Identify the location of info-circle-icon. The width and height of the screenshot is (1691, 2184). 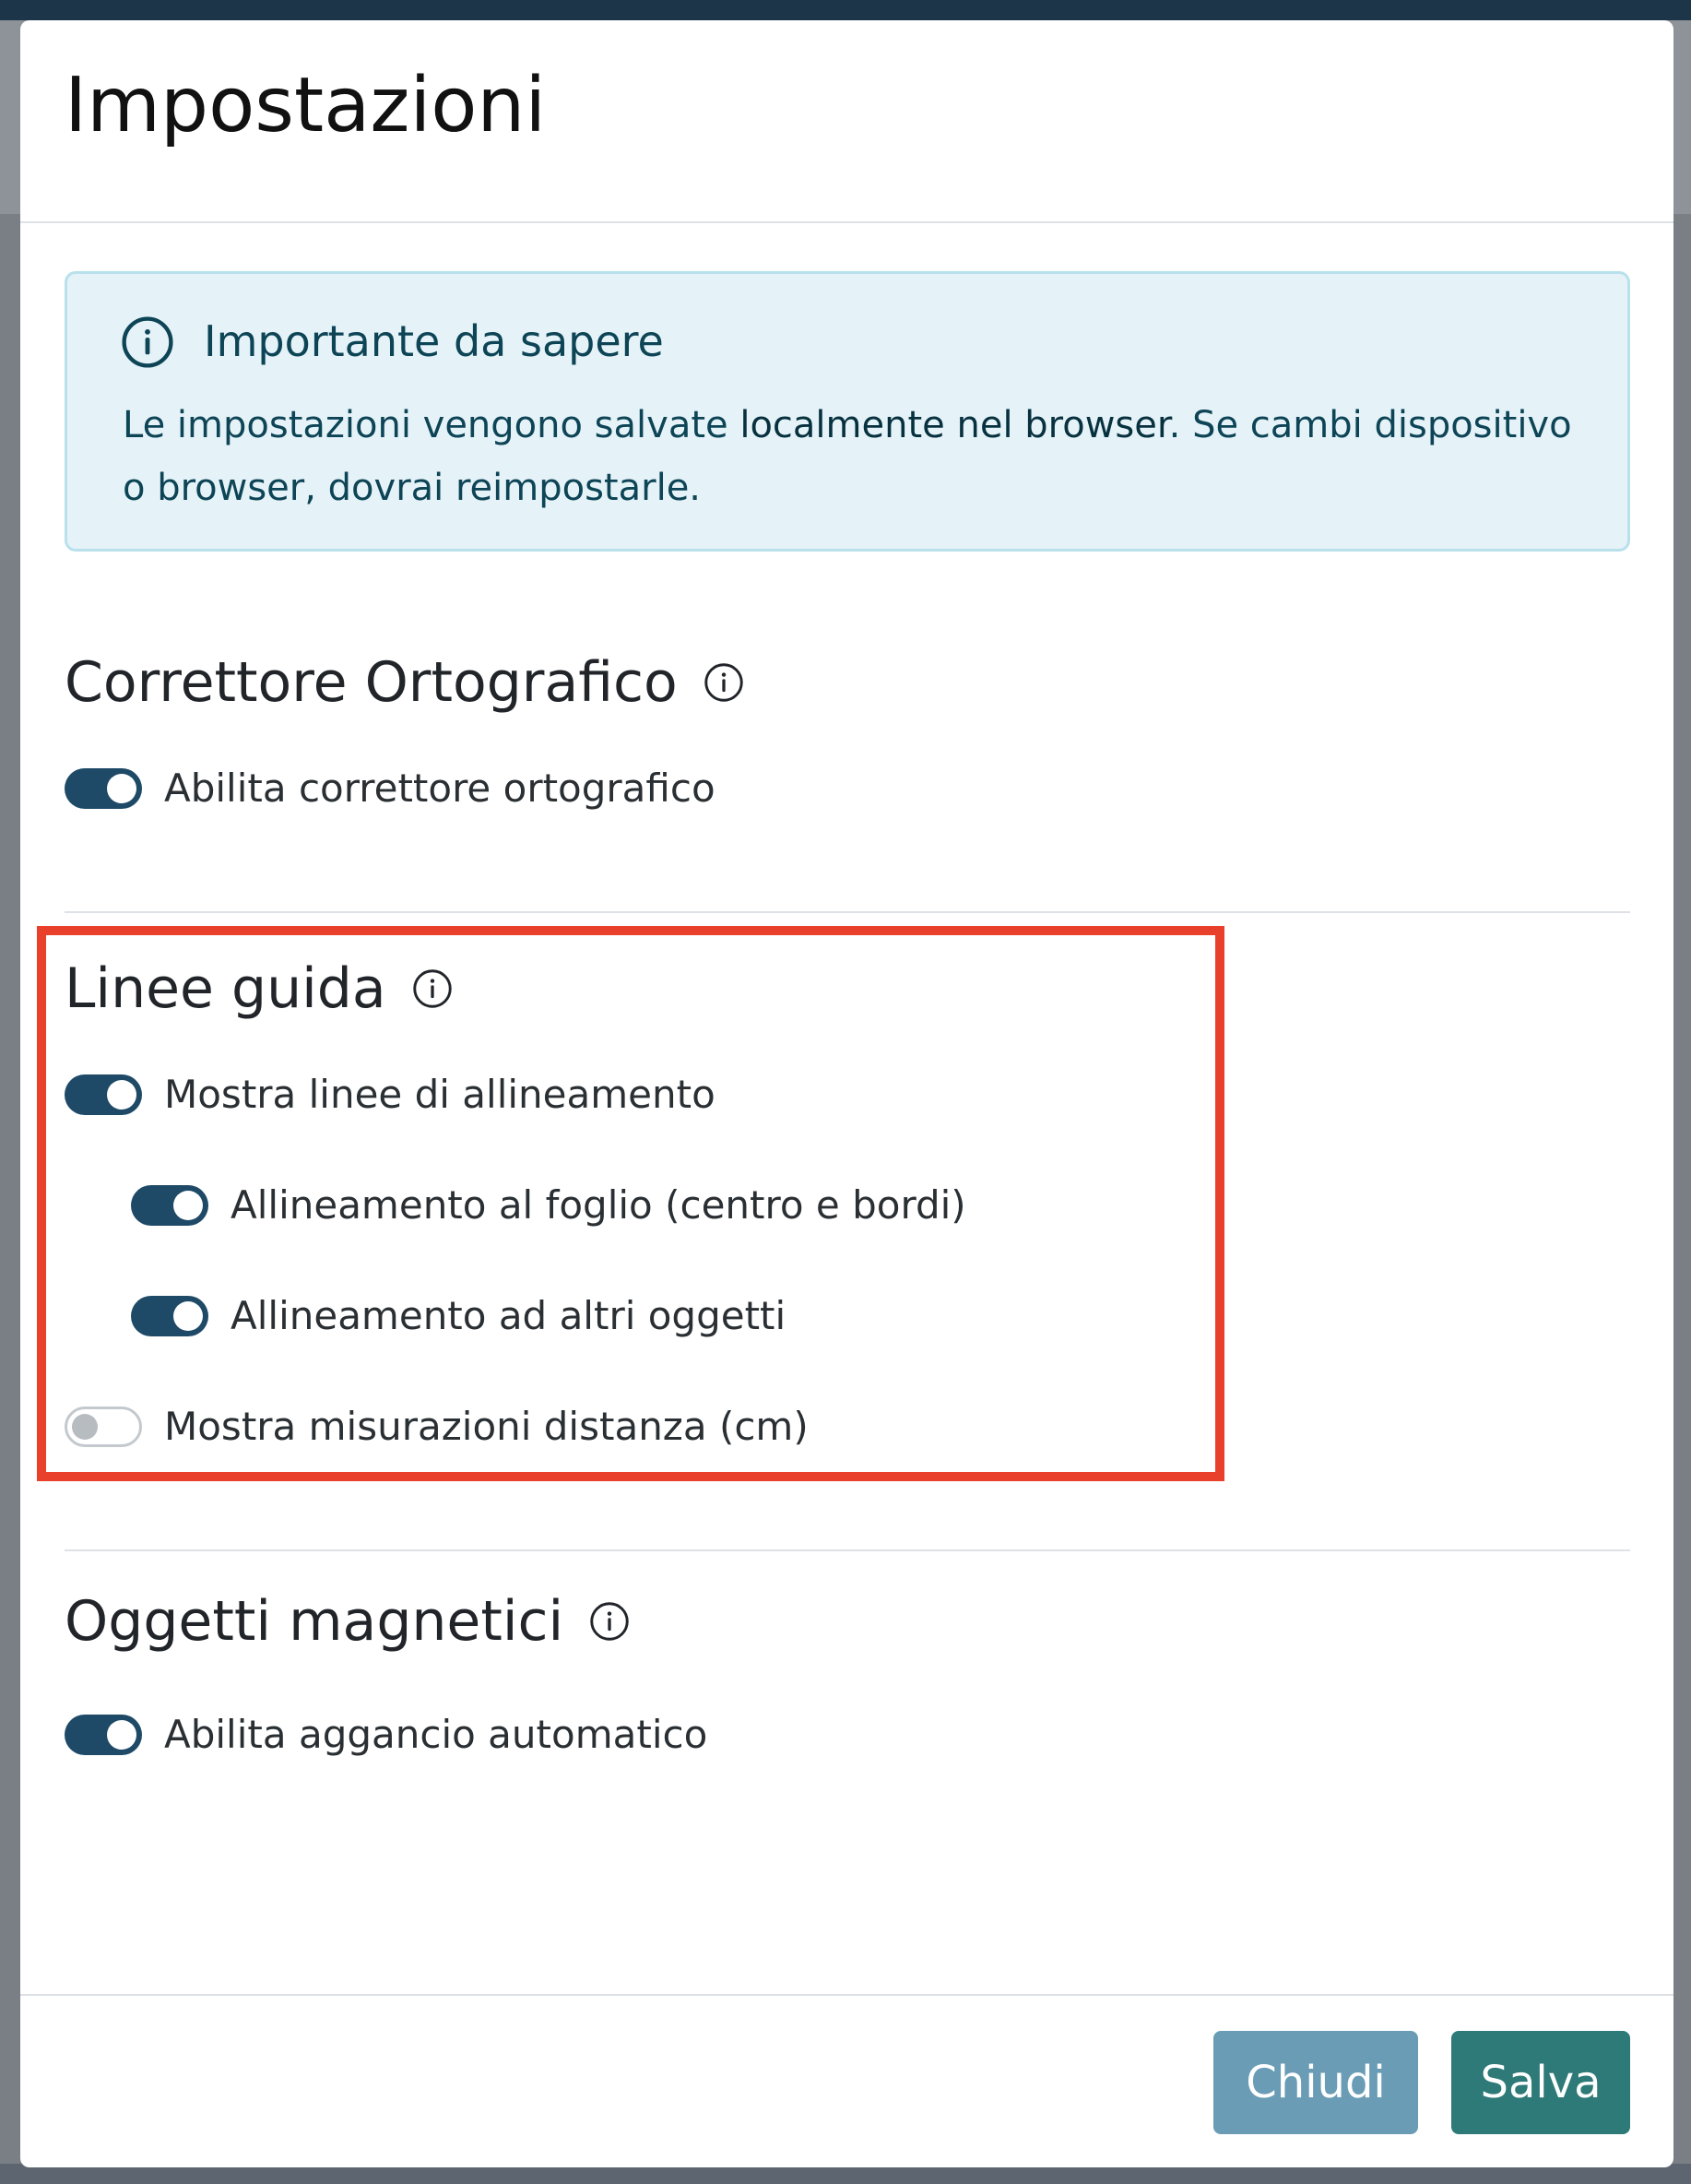
(147, 342).